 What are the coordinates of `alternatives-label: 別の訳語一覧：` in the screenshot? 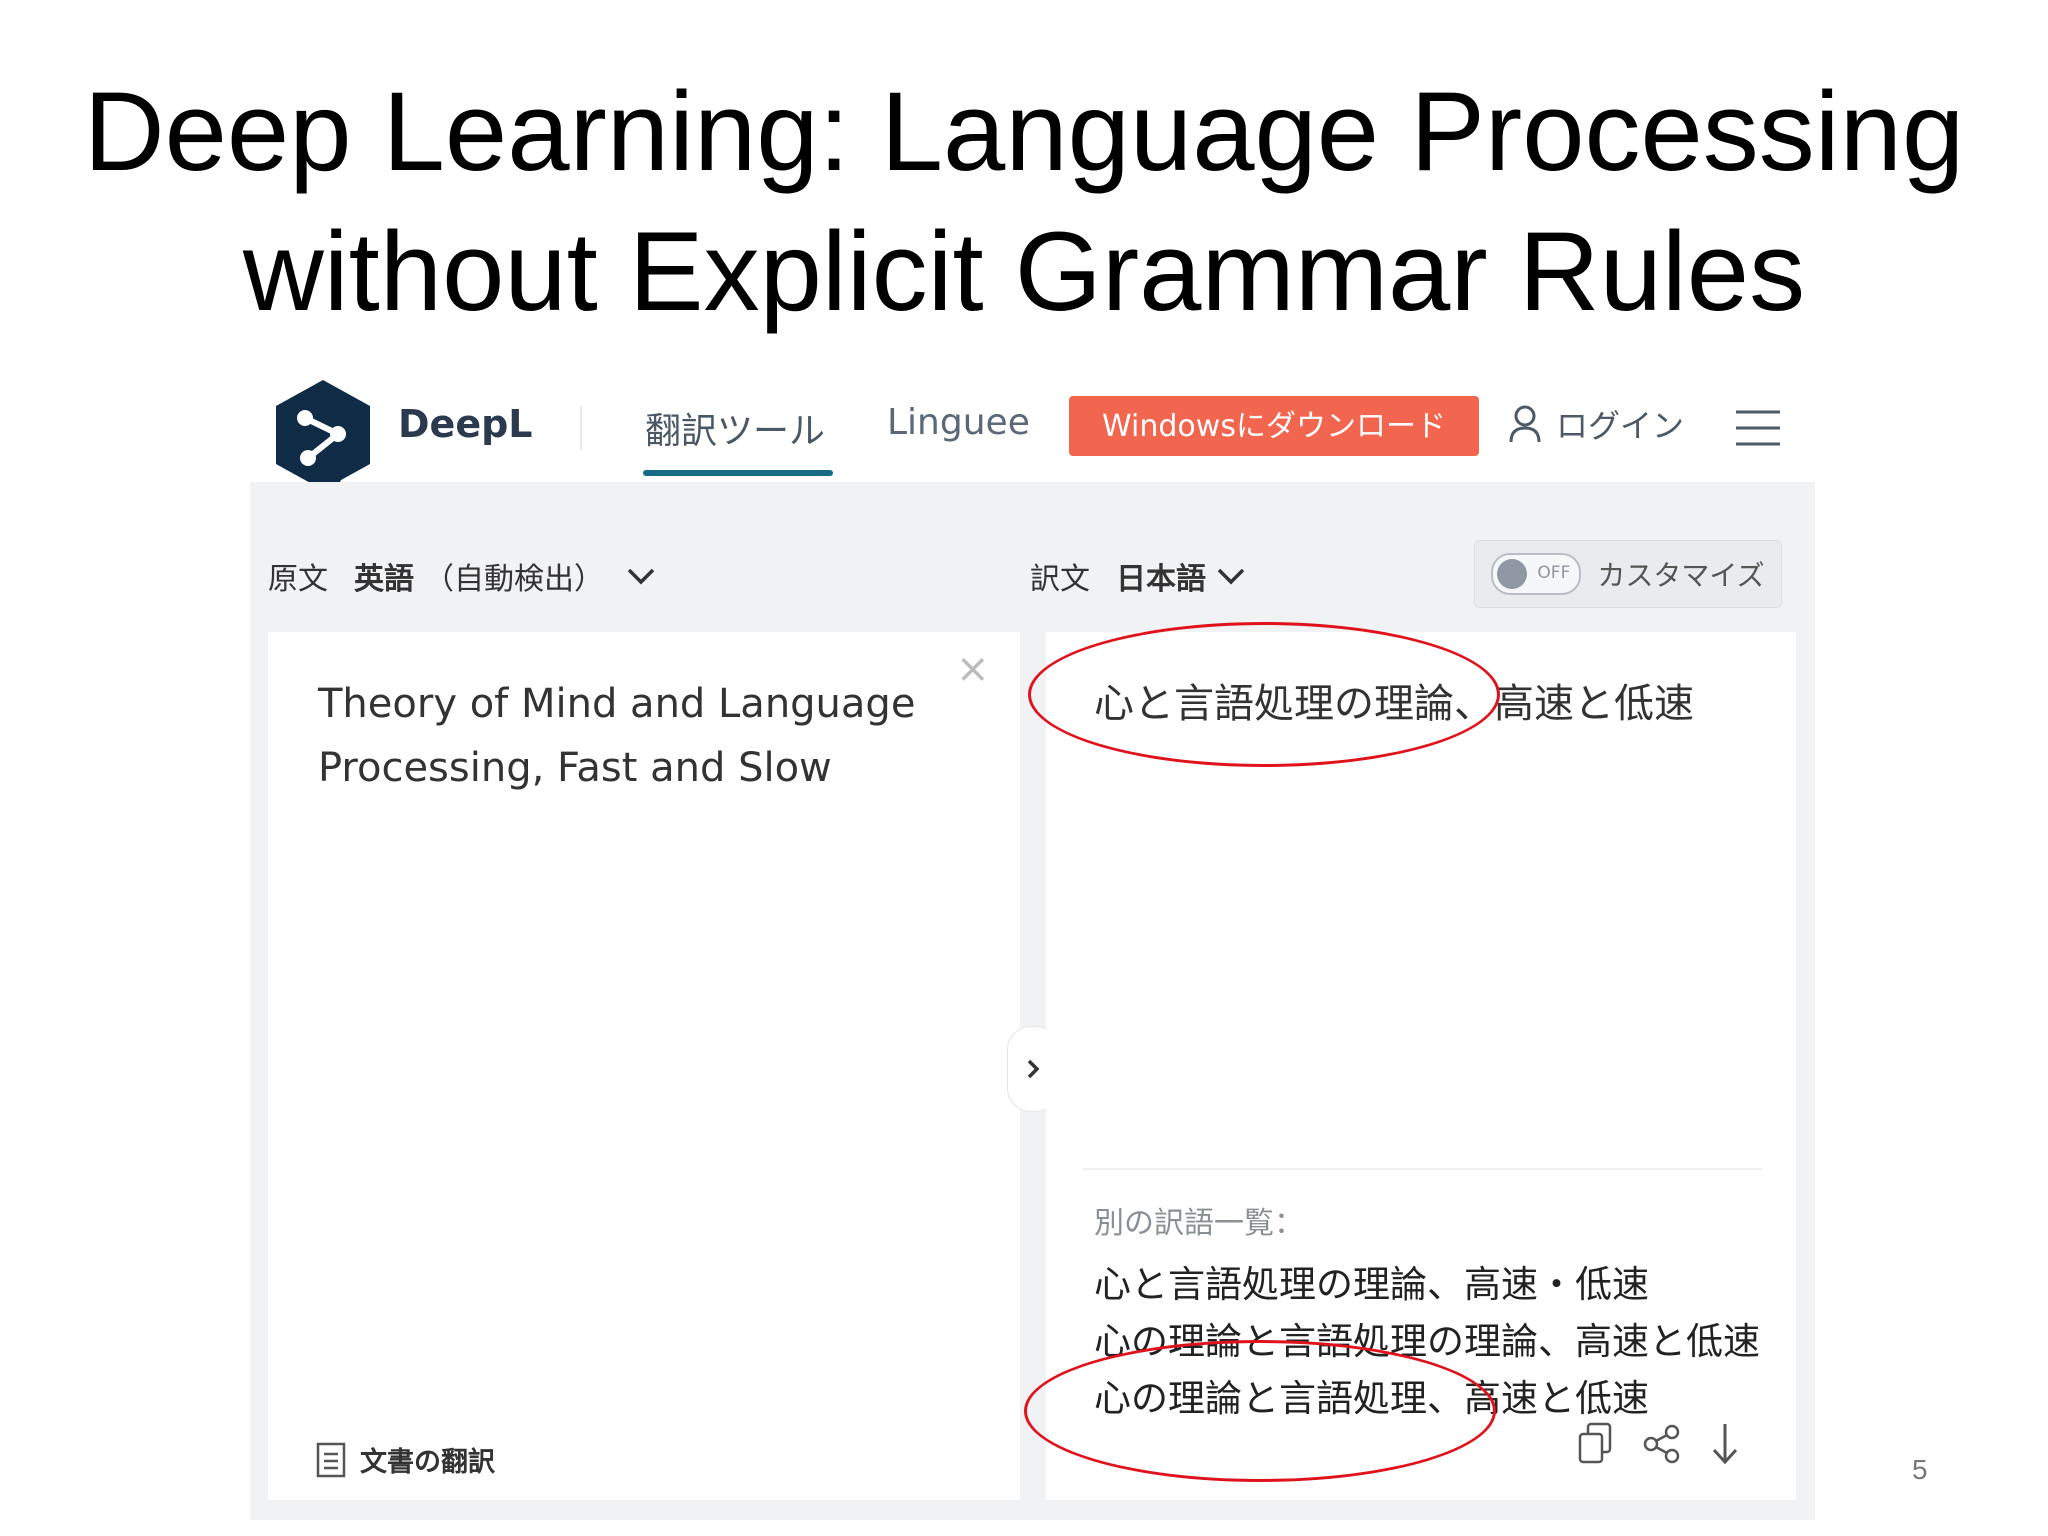 It's located at (1199, 1223).